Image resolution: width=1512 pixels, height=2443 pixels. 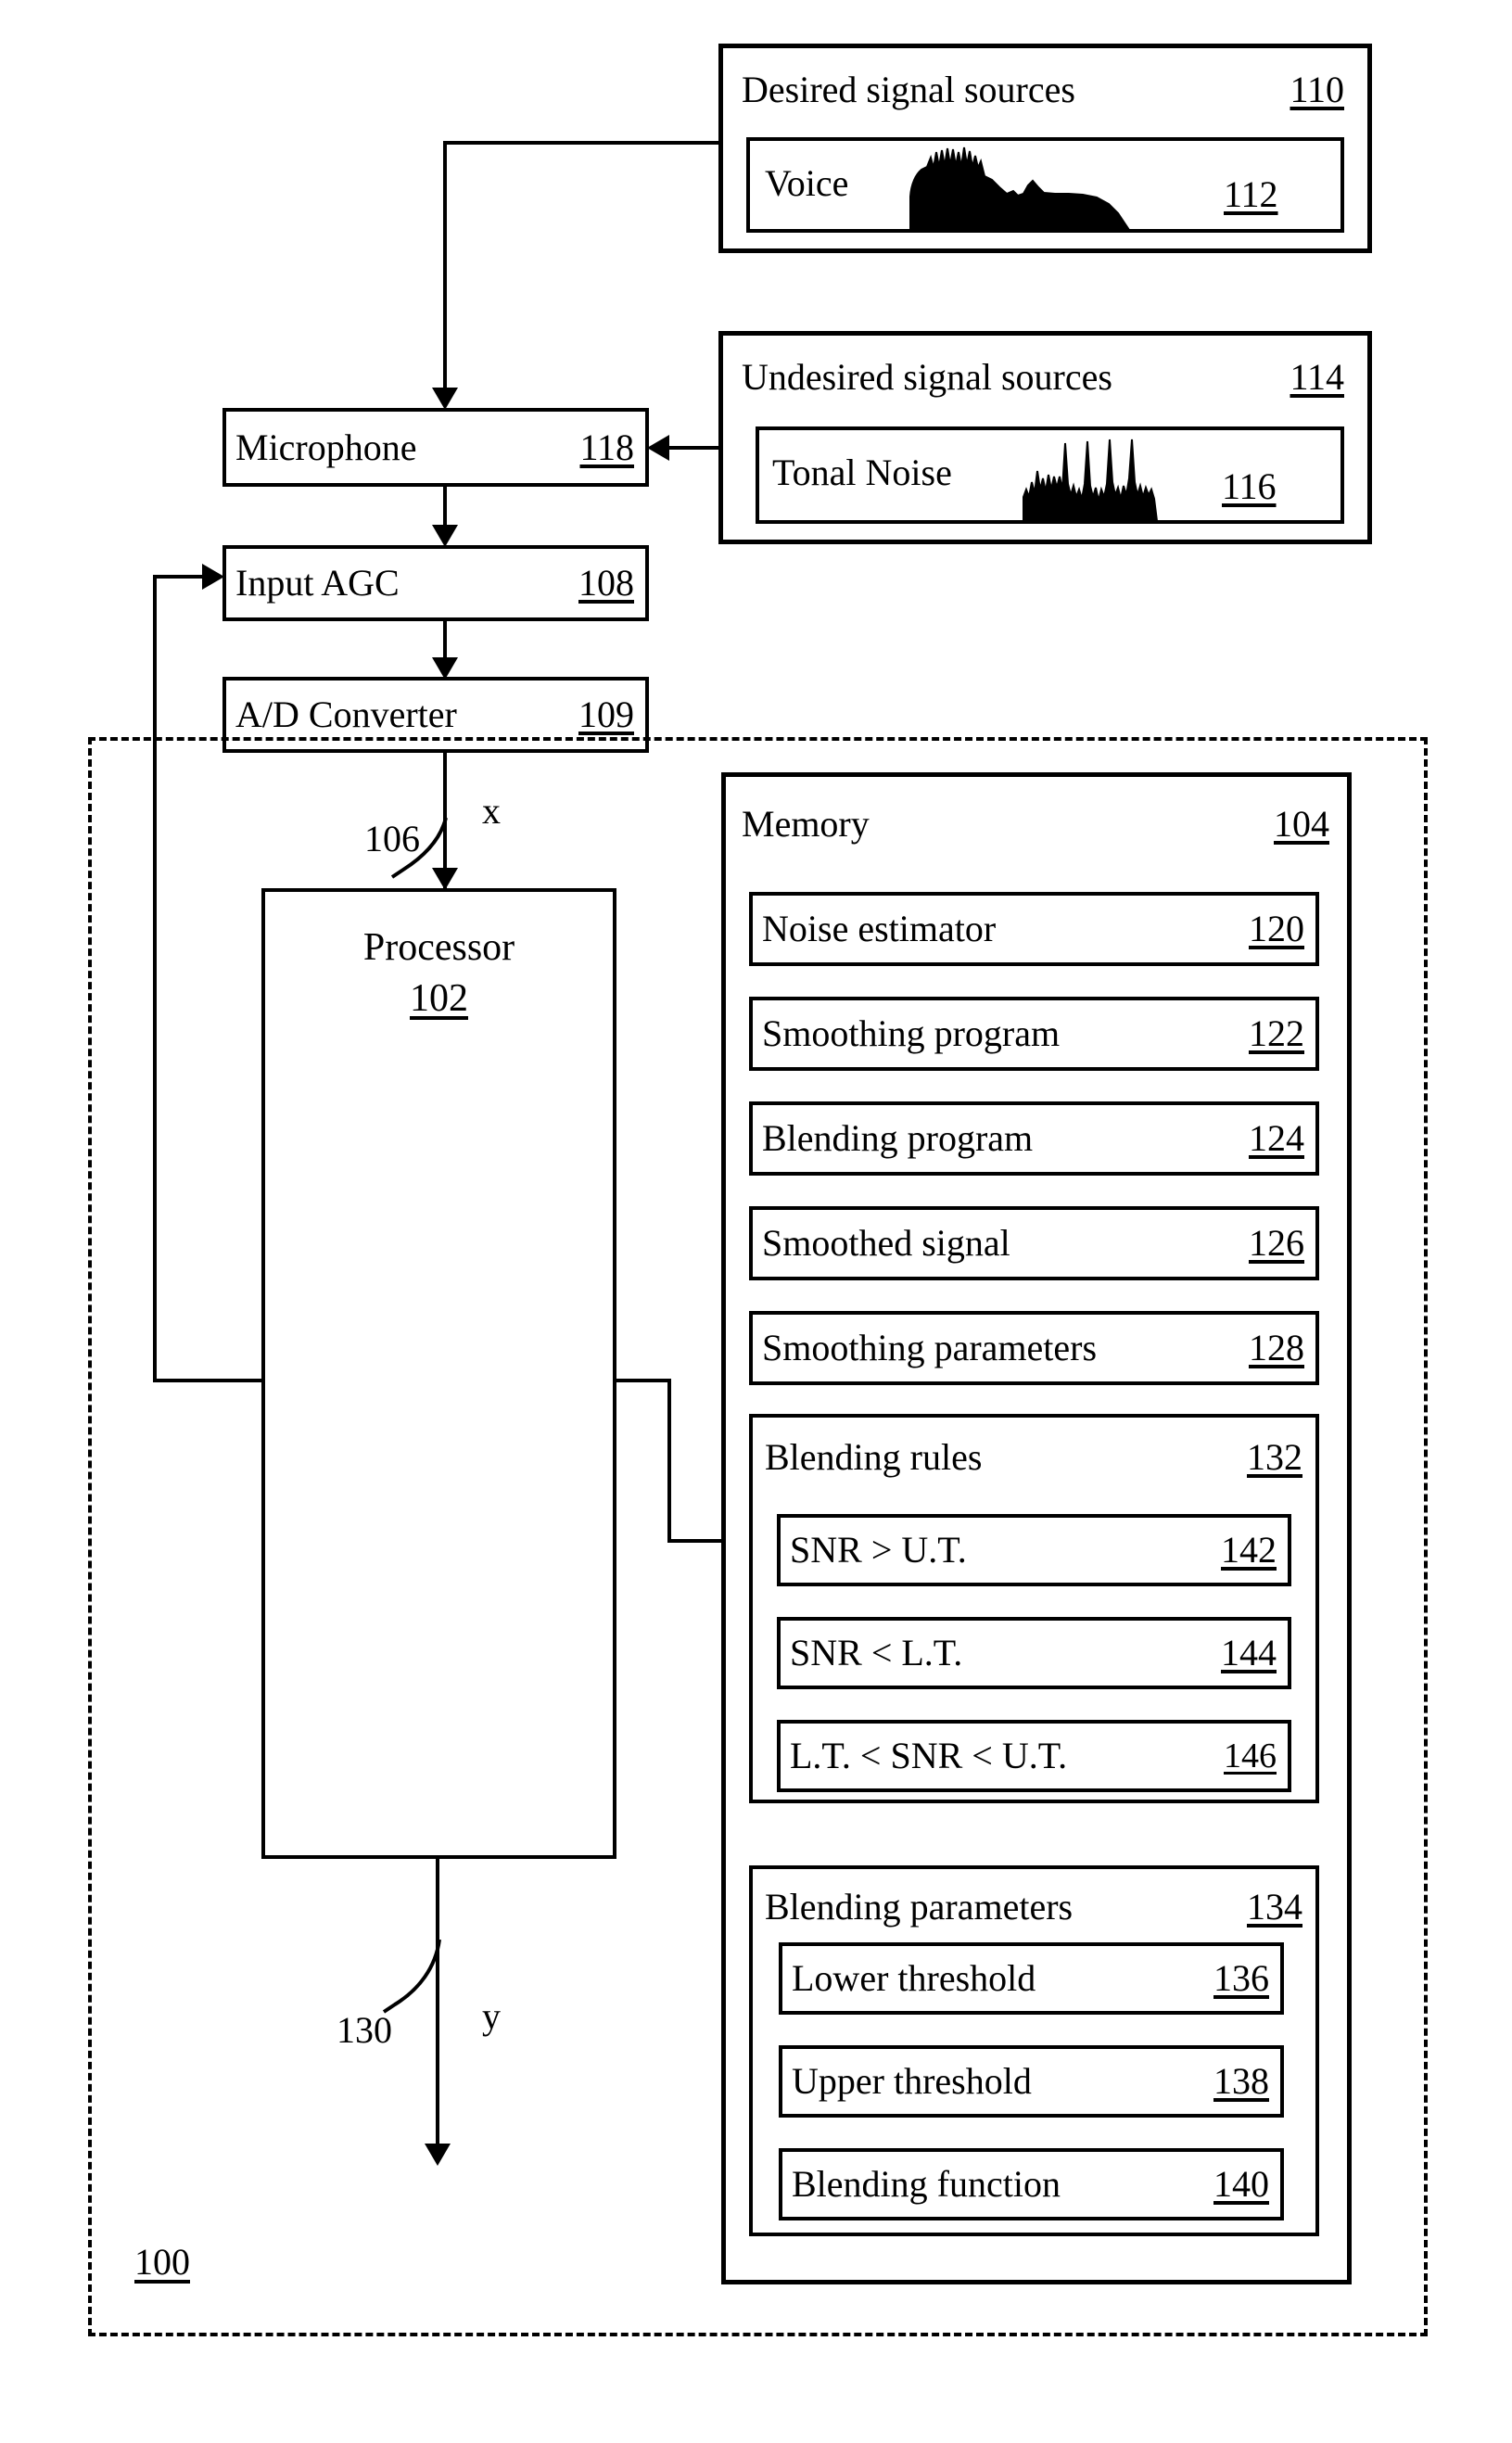 I want to click on blending-parameter-label: Lower threshold, so click(x=914, y=1978).